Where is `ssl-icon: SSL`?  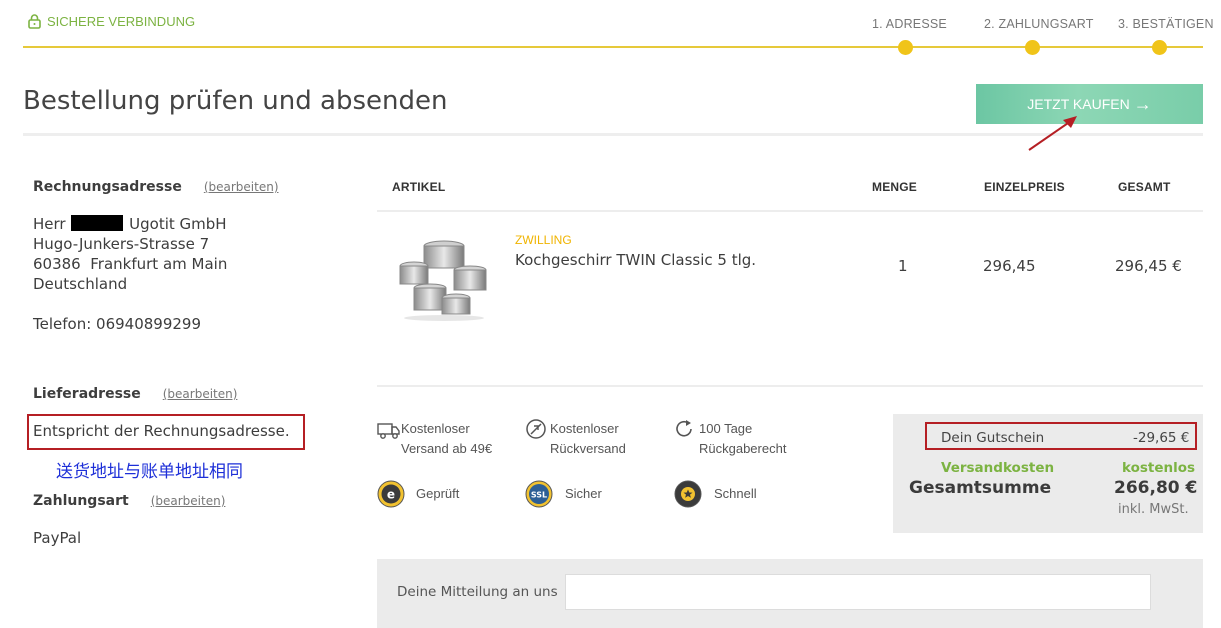 ssl-icon: SSL is located at coordinates (539, 494).